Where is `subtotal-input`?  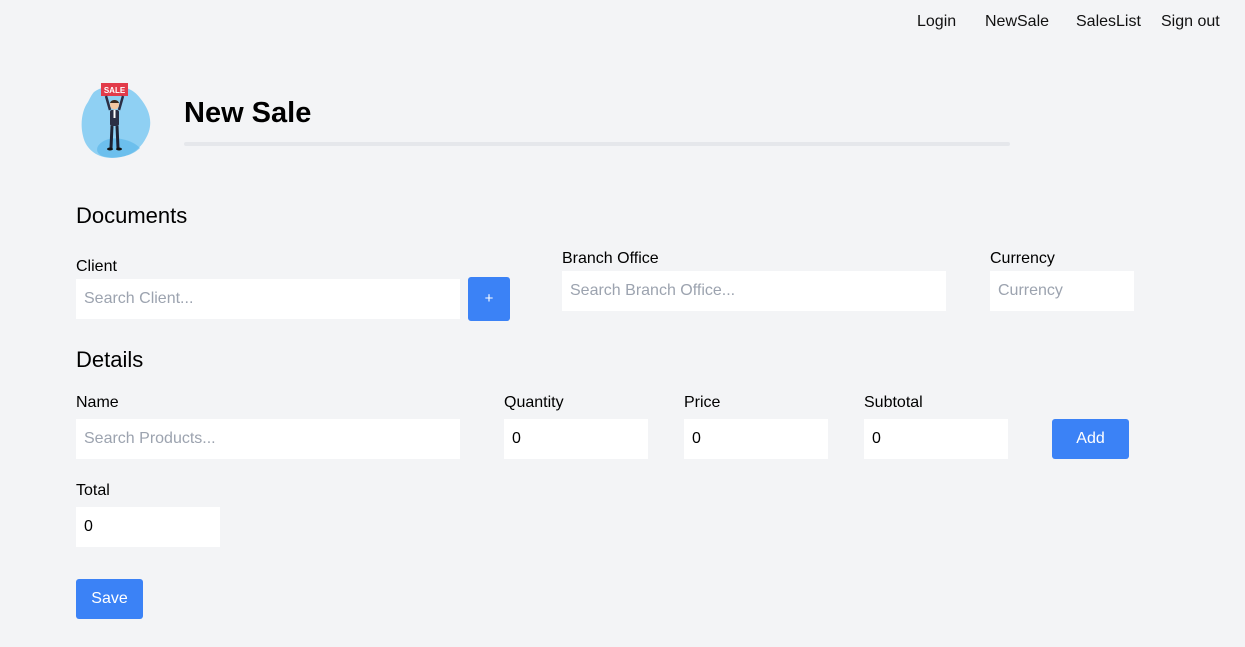
subtotal-input is located at coordinates (936, 439).